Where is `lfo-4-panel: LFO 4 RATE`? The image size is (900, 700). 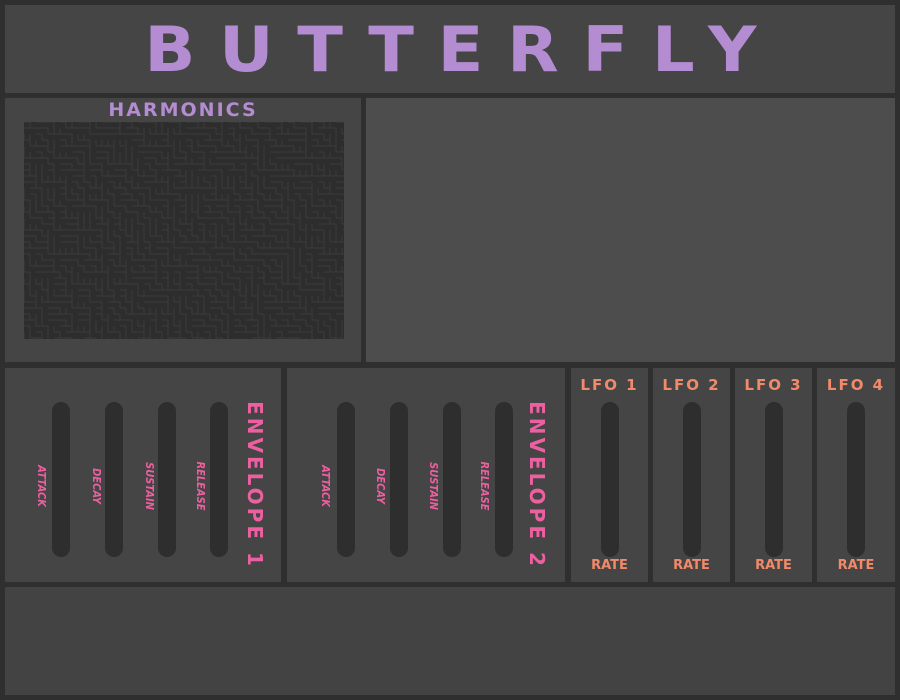
lfo-4-panel: LFO 4 RATE is located at coordinates (856, 475).